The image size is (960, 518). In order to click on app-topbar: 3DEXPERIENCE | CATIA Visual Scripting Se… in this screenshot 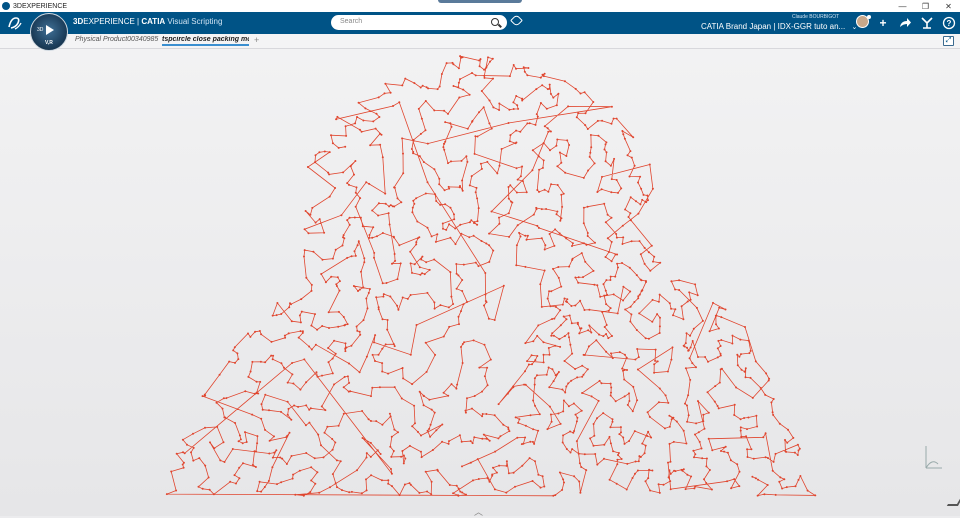, I will do `click(480, 23)`.